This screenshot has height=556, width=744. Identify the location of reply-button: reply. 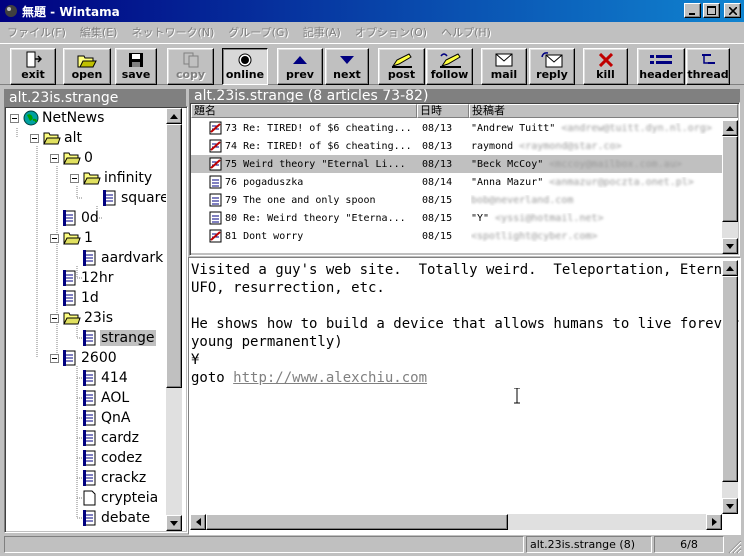
(552, 66).